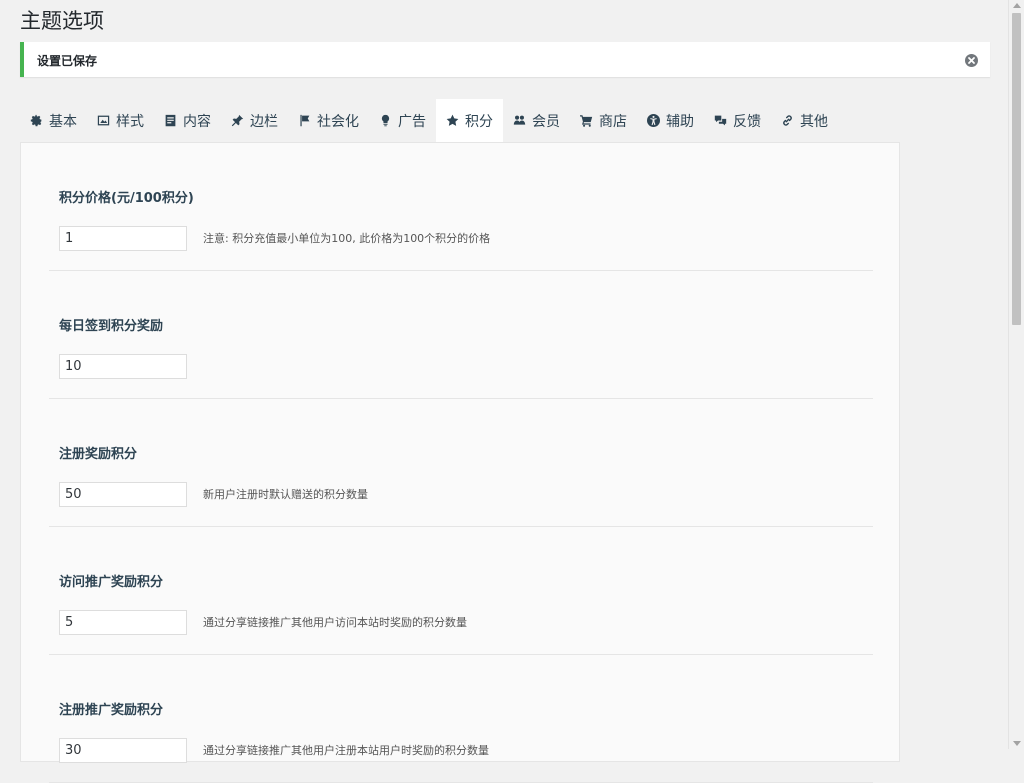 This screenshot has height=783, width=1024. I want to click on success-notice: 设置已保存, so click(505, 59).